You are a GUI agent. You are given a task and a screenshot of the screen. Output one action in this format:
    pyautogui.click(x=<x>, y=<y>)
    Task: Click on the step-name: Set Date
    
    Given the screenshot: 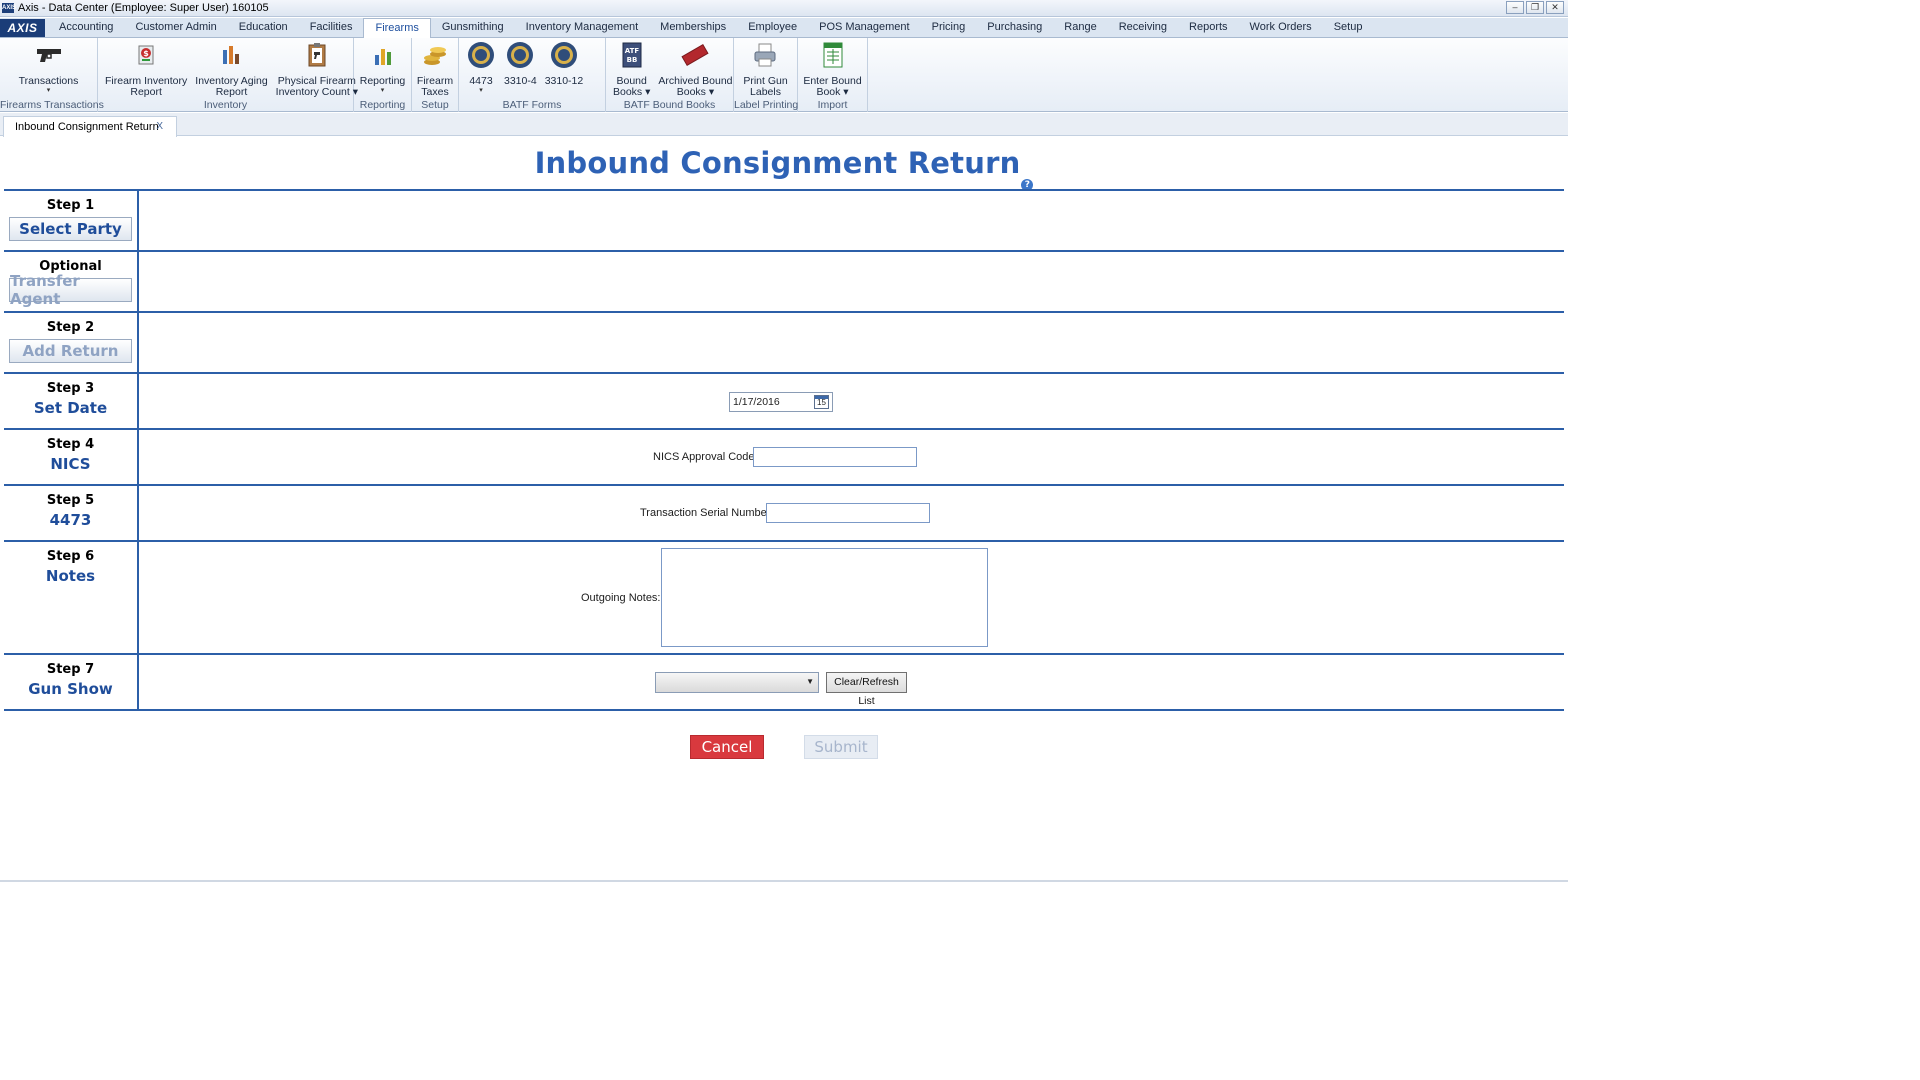 What is the action you would take?
    pyautogui.click(x=70, y=408)
    